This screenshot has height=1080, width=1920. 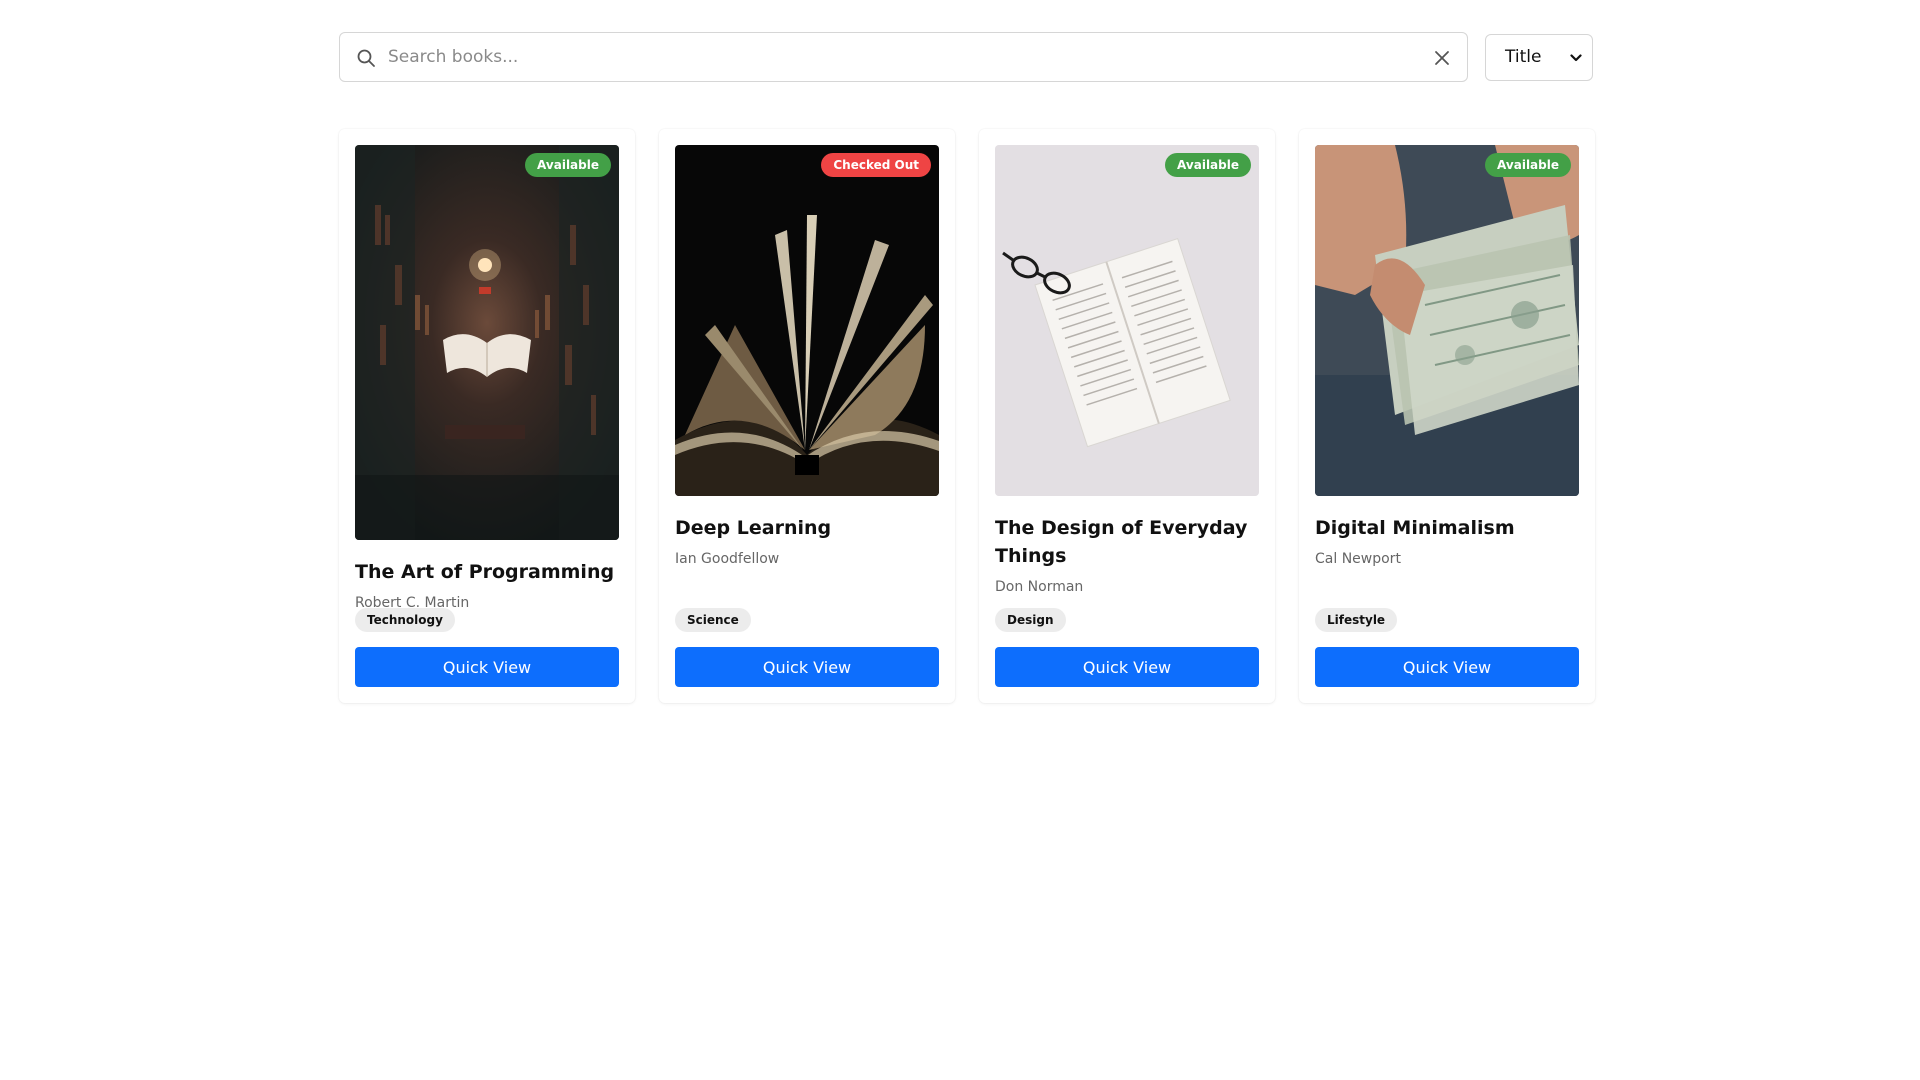 What do you see at coordinates (485, 572) in the screenshot?
I see `book-title: The Art of Programming` at bounding box center [485, 572].